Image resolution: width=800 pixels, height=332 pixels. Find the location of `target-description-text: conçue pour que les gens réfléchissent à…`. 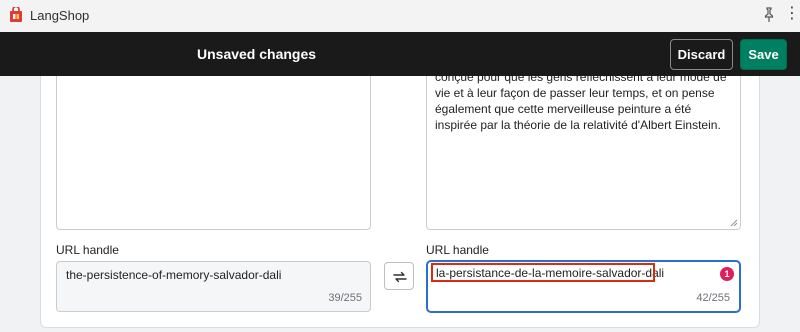

target-description-text: conçue pour que les gens réfléchissent à… is located at coordinates (581, 104).